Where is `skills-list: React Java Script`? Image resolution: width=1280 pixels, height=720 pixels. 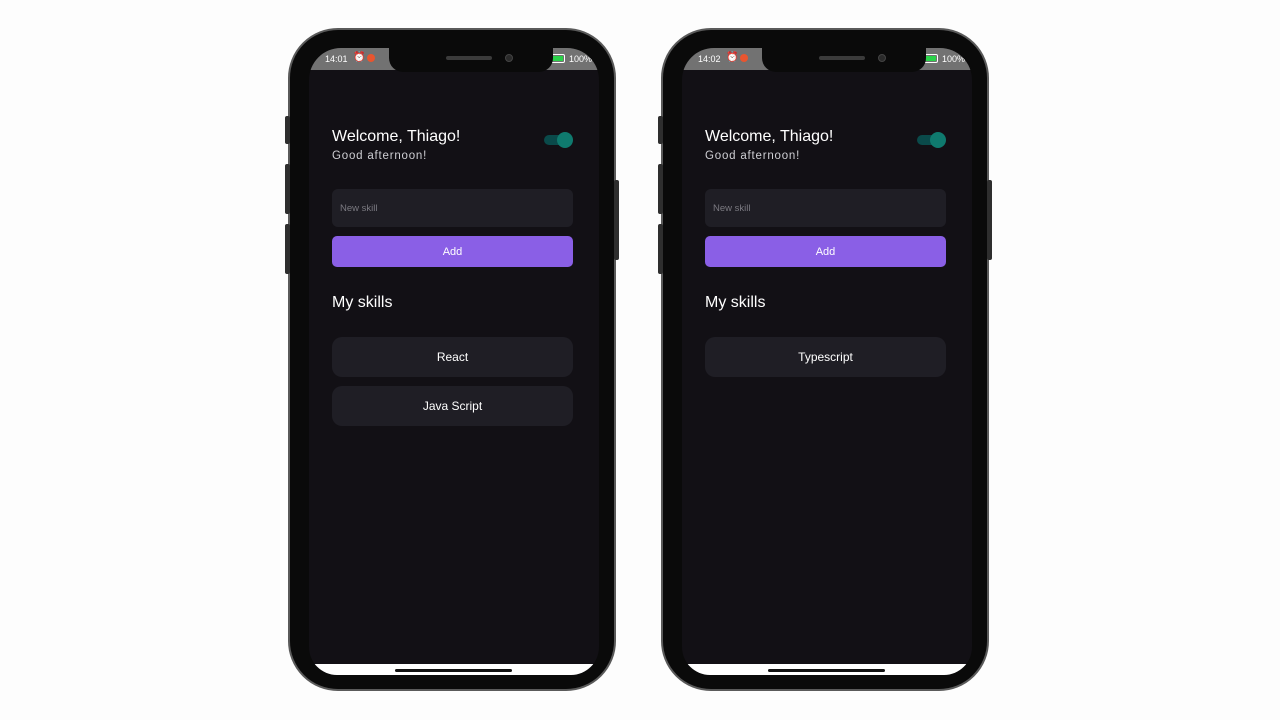 skills-list: React Java Script is located at coordinates (452, 386).